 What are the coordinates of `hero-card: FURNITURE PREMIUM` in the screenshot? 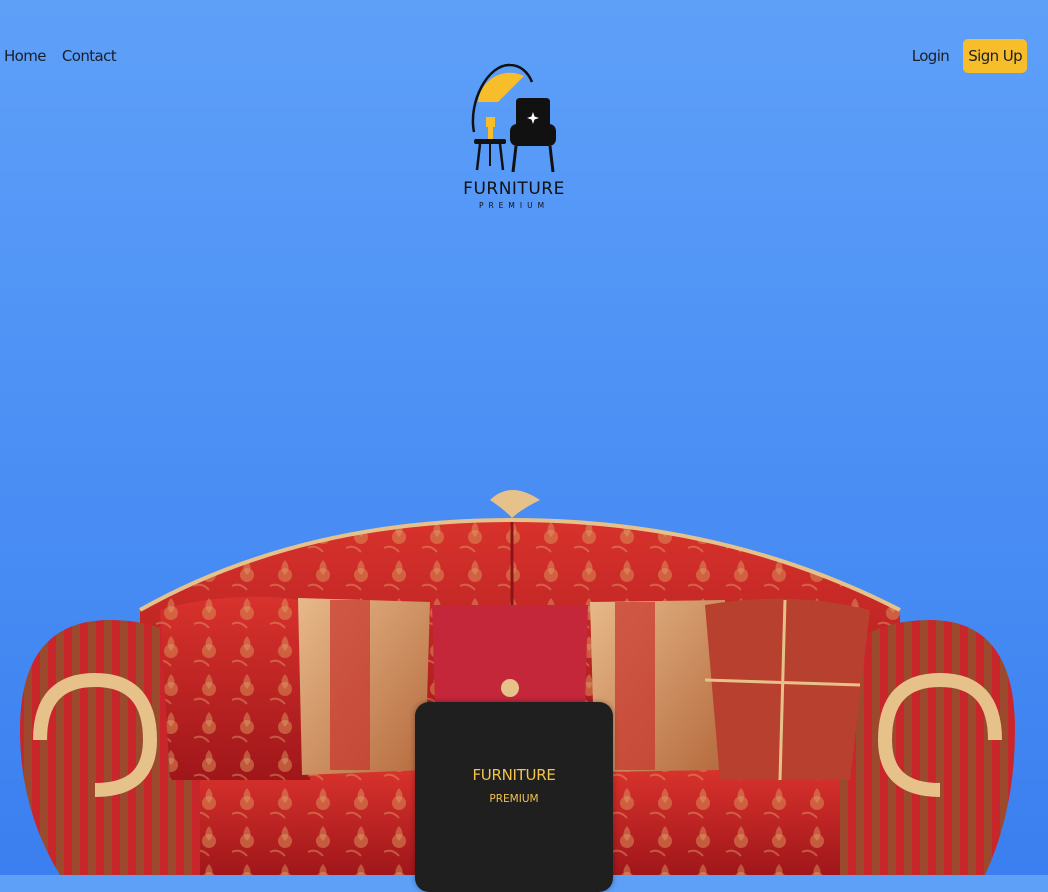 It's located at (514, 797).